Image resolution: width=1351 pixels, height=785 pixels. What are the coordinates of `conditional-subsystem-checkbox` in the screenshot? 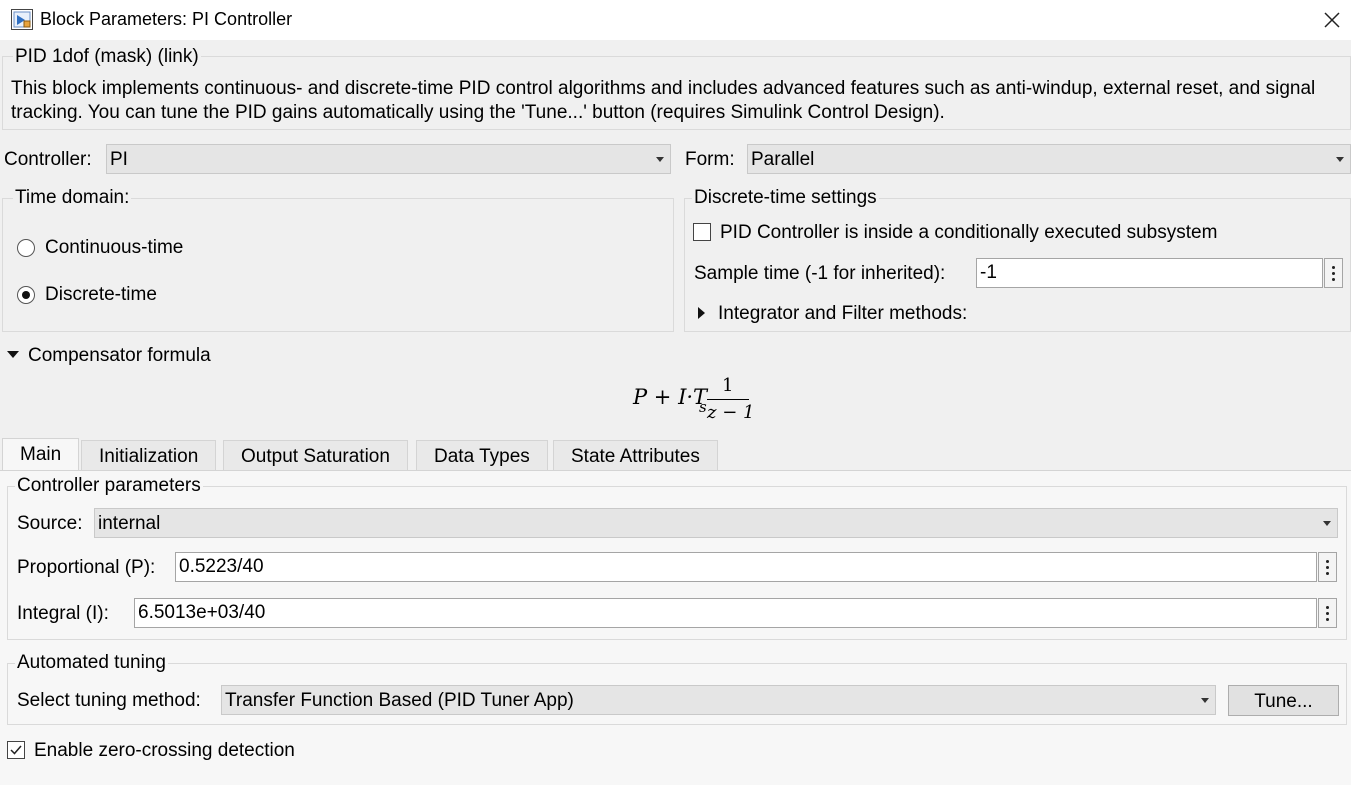 It's located at (702, 232).